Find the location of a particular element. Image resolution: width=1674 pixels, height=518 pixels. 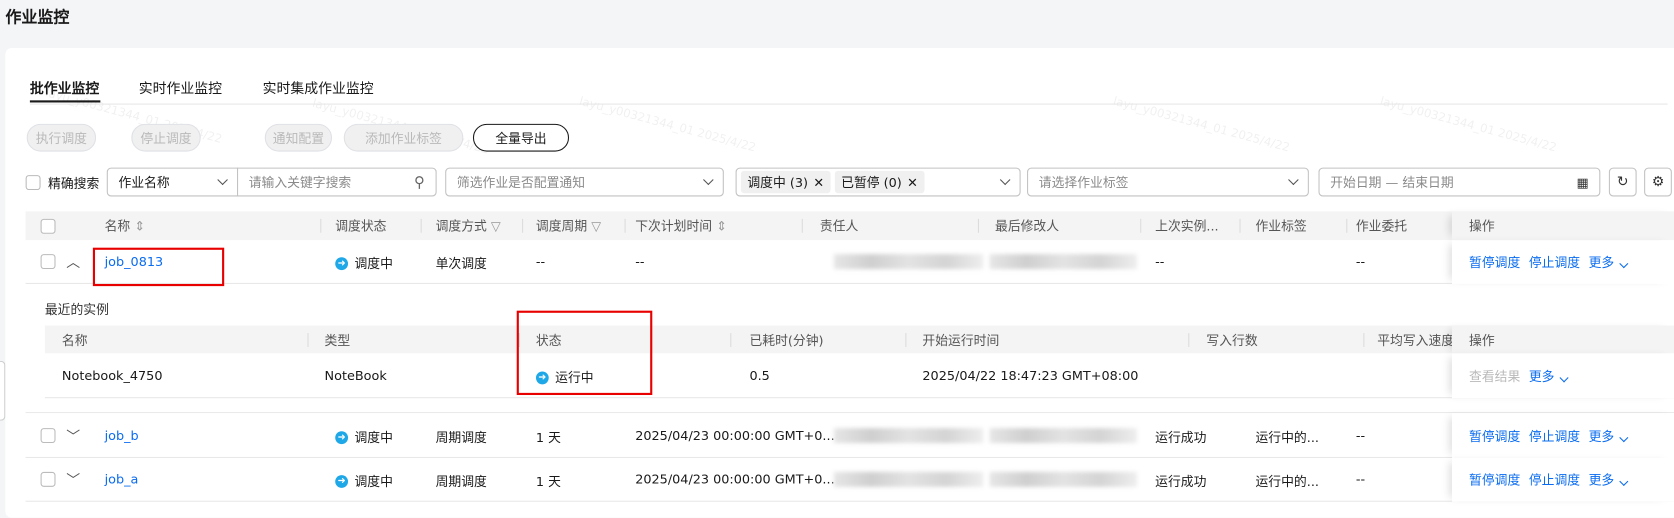

status-tag: 已暂停 (0) ✕ is located at coordinates (879, 182).